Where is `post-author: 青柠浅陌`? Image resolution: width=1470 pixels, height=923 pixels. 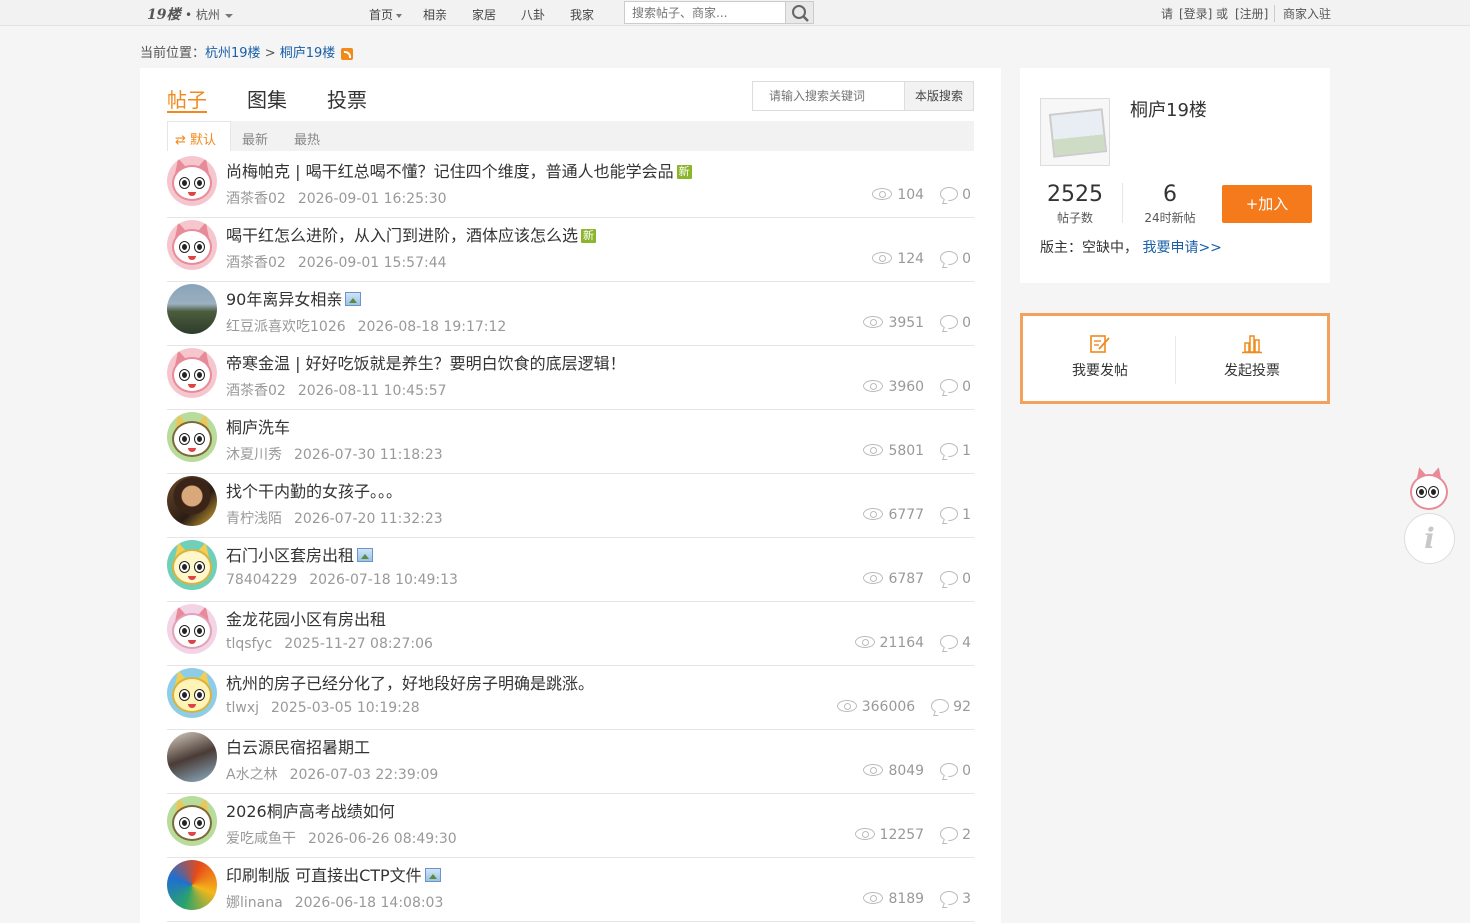
post-author: 青柠浅陌 is located at coordinates (254, 519).